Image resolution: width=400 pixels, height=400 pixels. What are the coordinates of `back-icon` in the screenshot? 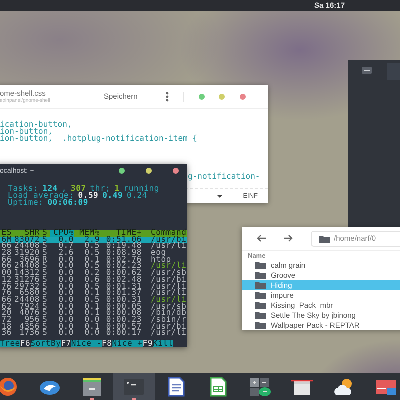 It's located at (261, 238).